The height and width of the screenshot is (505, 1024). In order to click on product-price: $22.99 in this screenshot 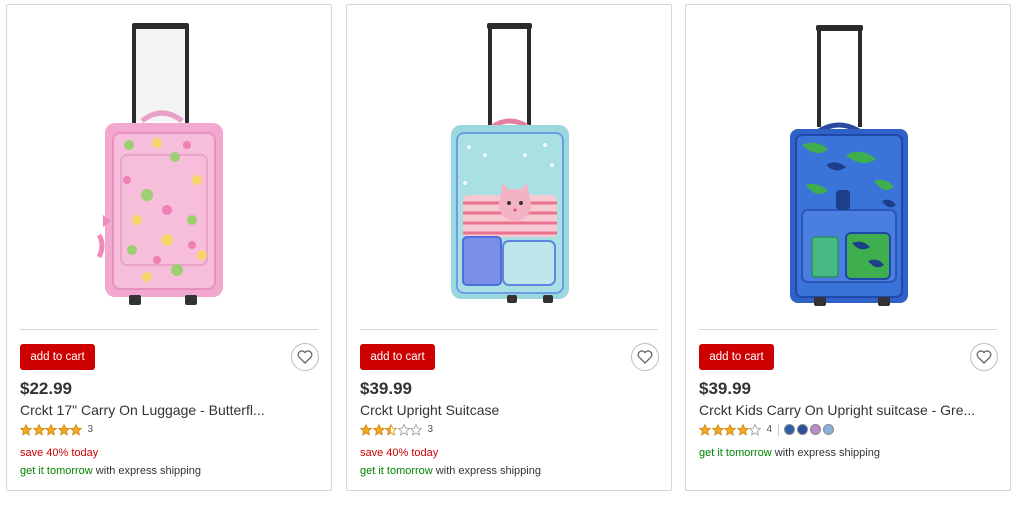, I will do `click(46, 388)`.